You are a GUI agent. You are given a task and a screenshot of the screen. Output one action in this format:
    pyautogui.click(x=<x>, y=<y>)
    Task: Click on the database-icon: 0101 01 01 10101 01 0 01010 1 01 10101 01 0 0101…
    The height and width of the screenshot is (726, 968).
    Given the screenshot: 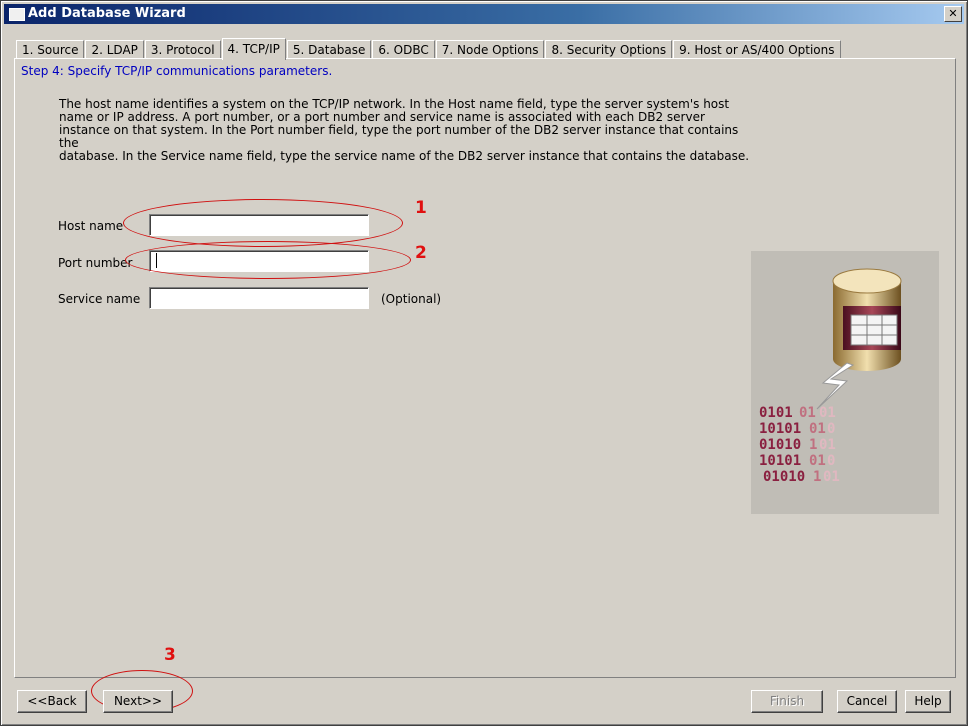 What is the action you would take?
    pyautogui.click(x=830, y=376)
    